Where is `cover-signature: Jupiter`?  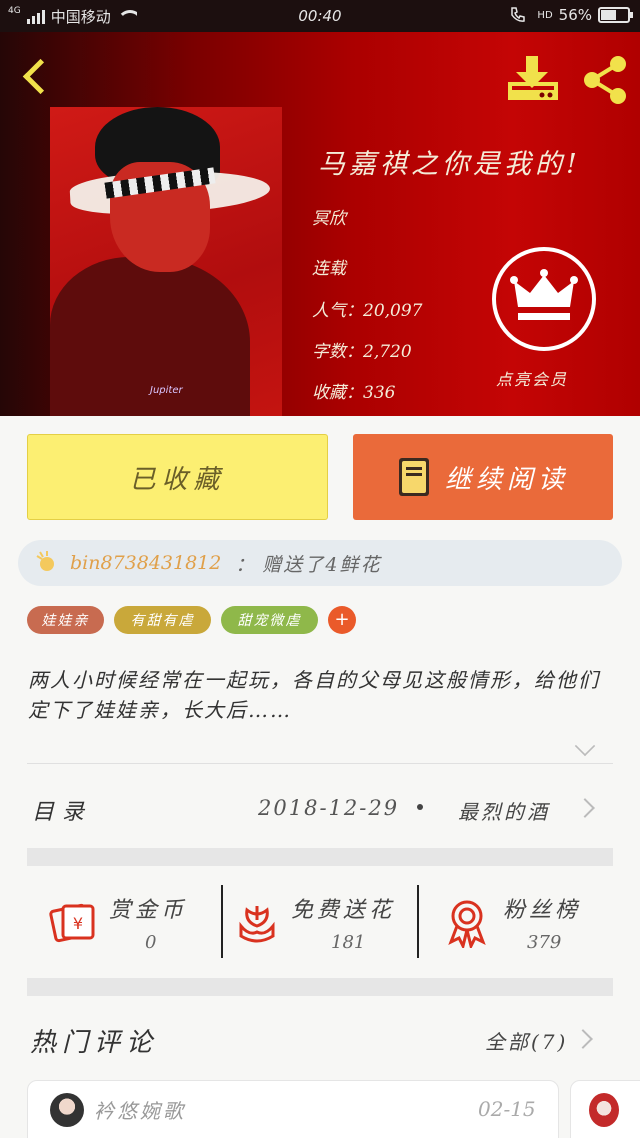
cover-signature: Jupiter is located at coordinates (166, 390).